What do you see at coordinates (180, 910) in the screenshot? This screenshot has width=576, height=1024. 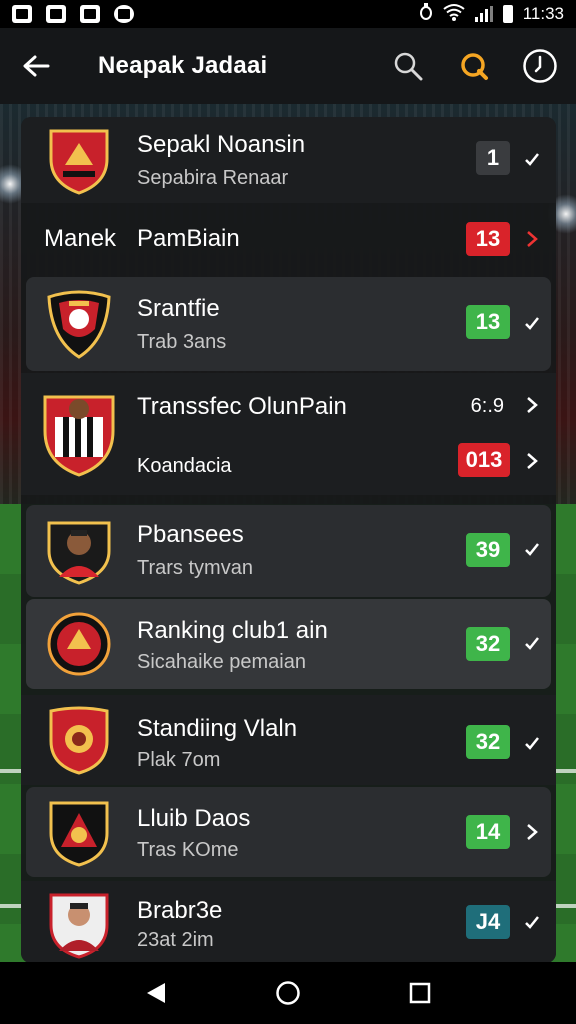 I see `row-title: Brabr3e` at bounding box center [180, 910].